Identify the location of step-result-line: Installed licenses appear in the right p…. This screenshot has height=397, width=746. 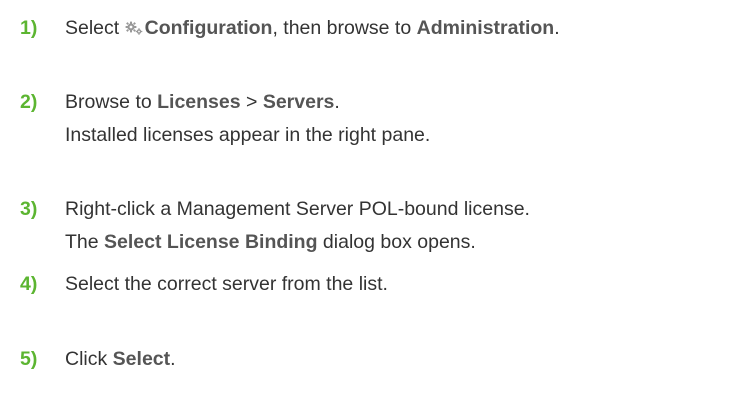
(248, 135).